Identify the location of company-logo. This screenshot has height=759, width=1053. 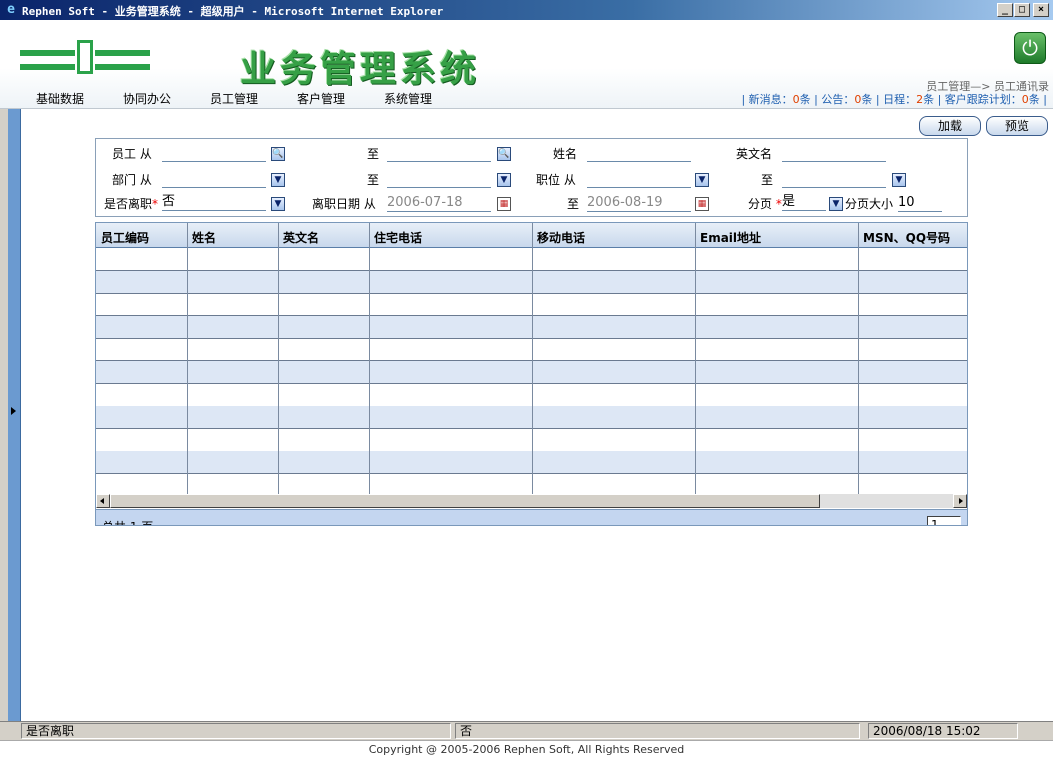
(90, 58).